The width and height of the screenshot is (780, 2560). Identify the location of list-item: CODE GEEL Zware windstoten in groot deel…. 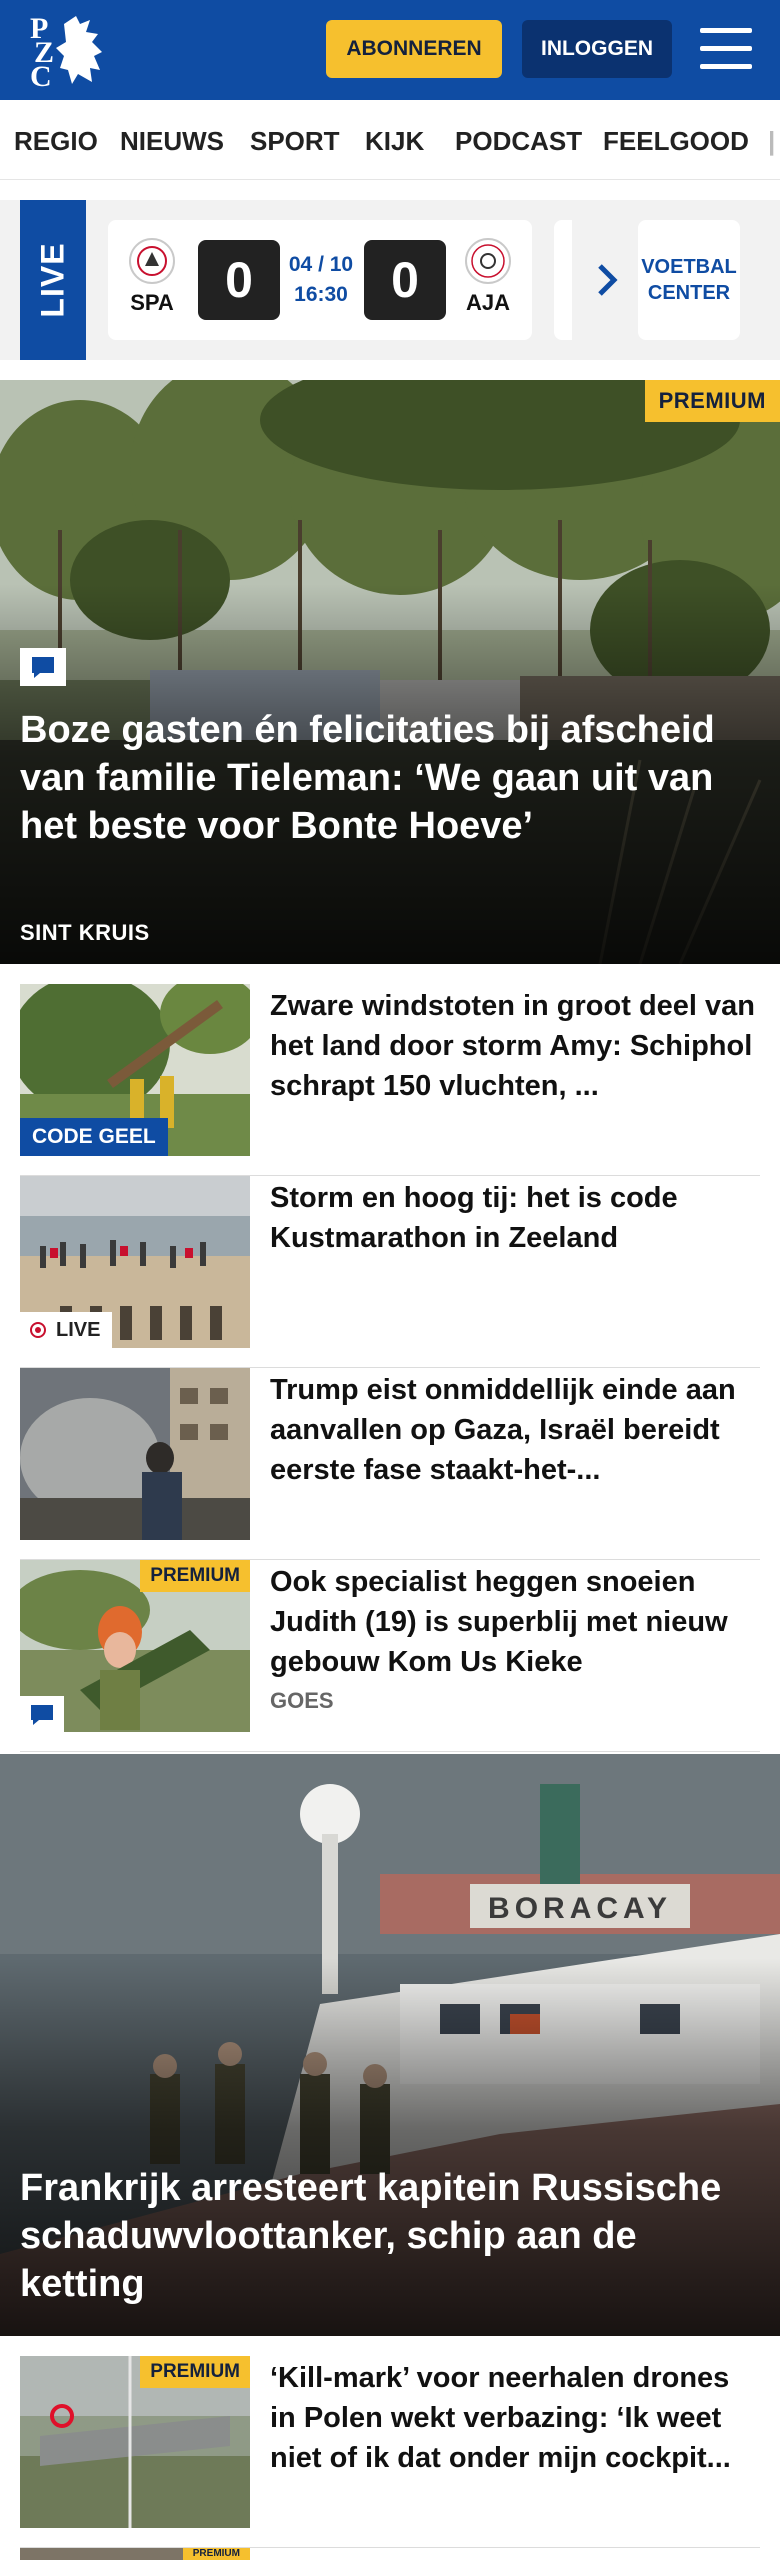
(390, 1080).